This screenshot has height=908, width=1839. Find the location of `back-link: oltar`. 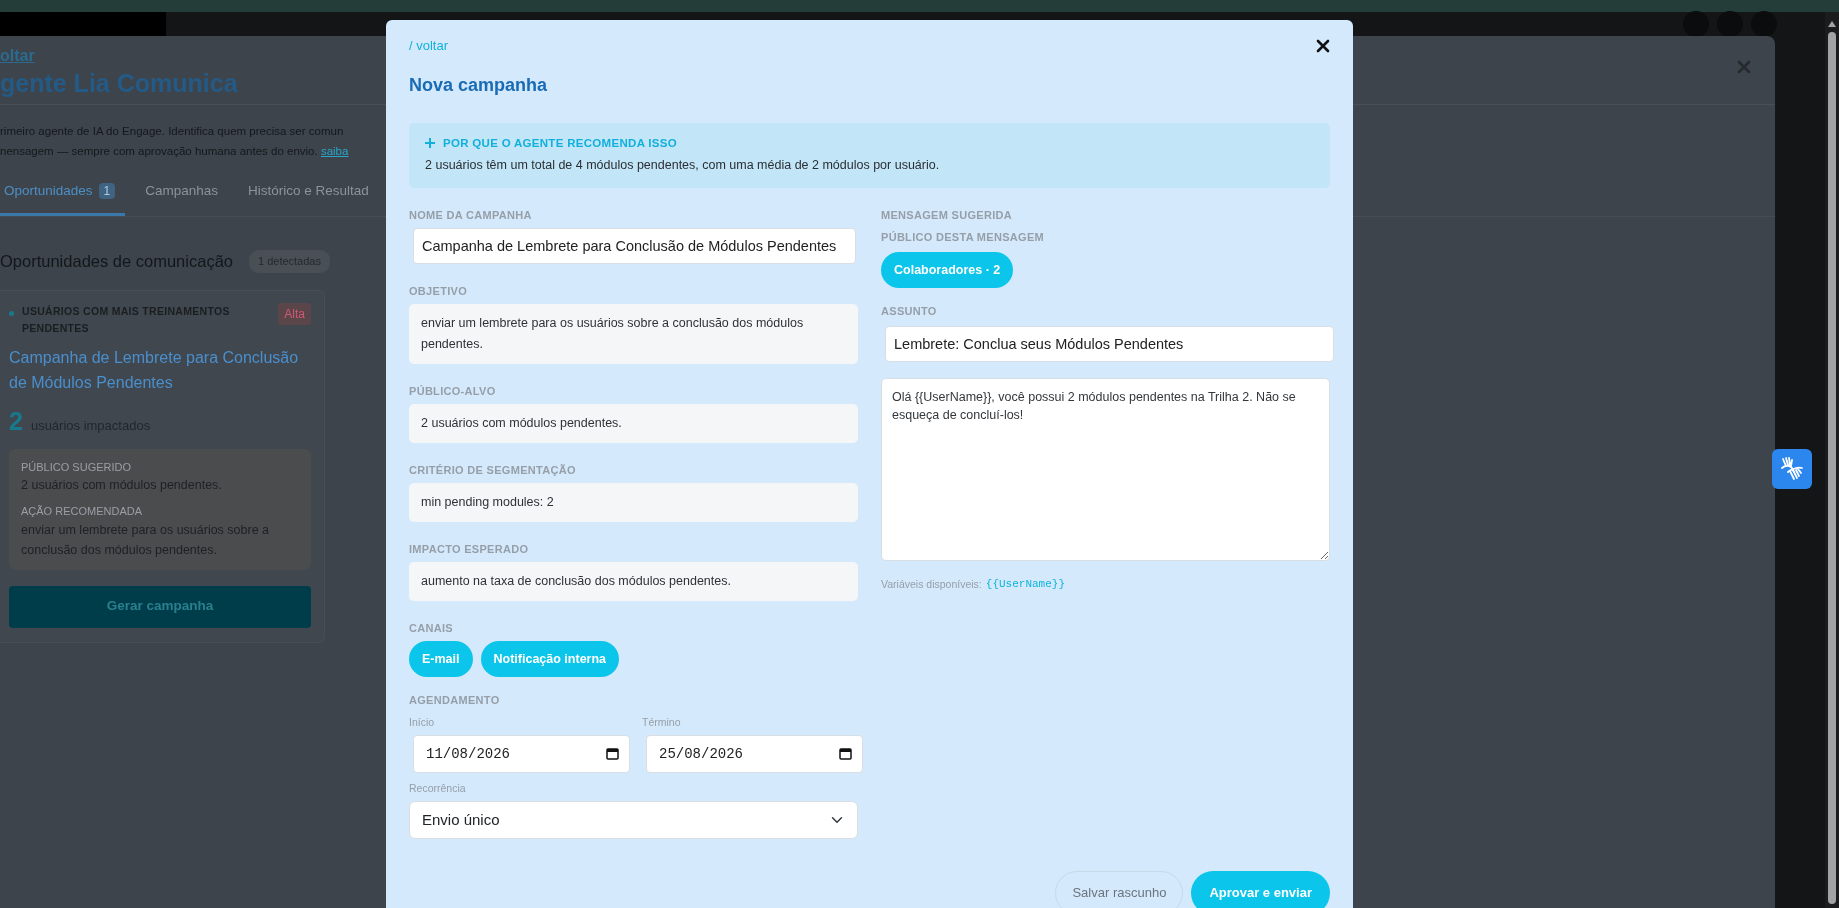

back-link: oltar is located at coordinates (119, 56).